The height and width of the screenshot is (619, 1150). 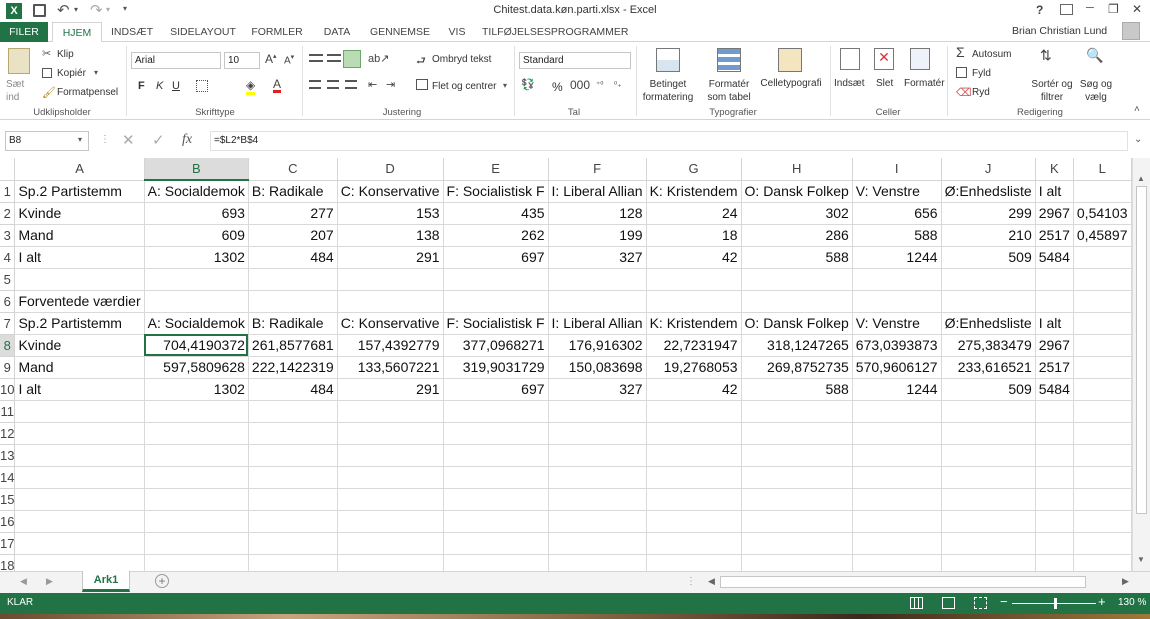 I want to click on decrease-indent-icon: ⇤, so click(x=372, y=84).